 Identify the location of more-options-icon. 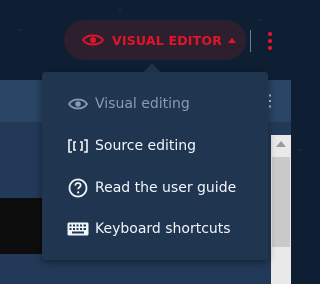
(271, 42).